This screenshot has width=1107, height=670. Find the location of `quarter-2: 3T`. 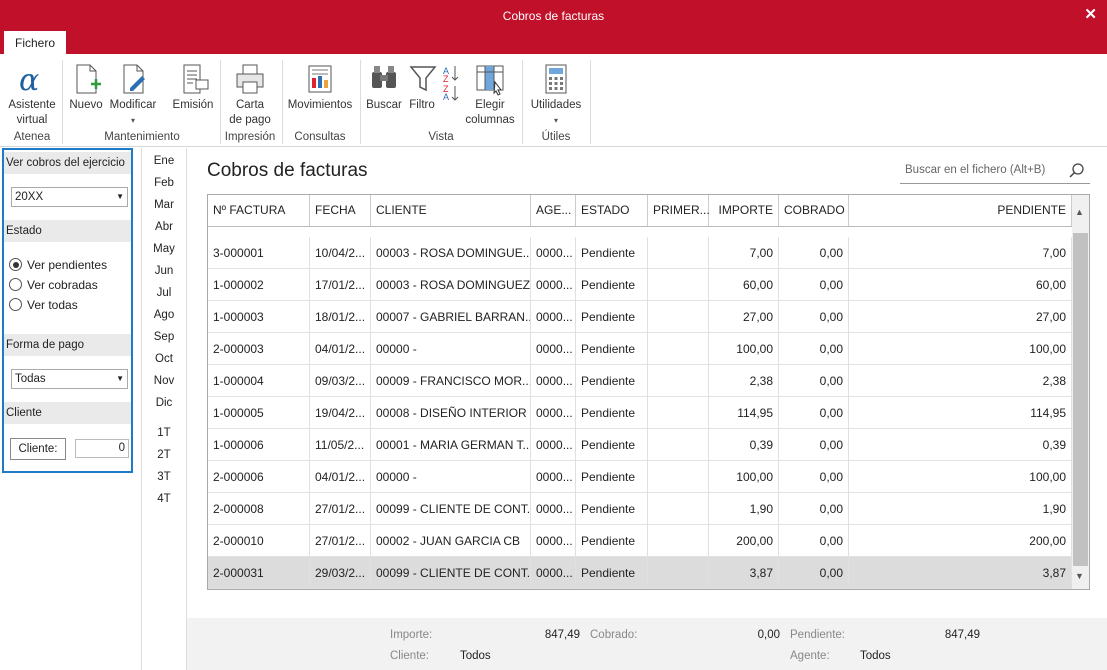

quarter-2: 3T is located at coordinates (164, 477).